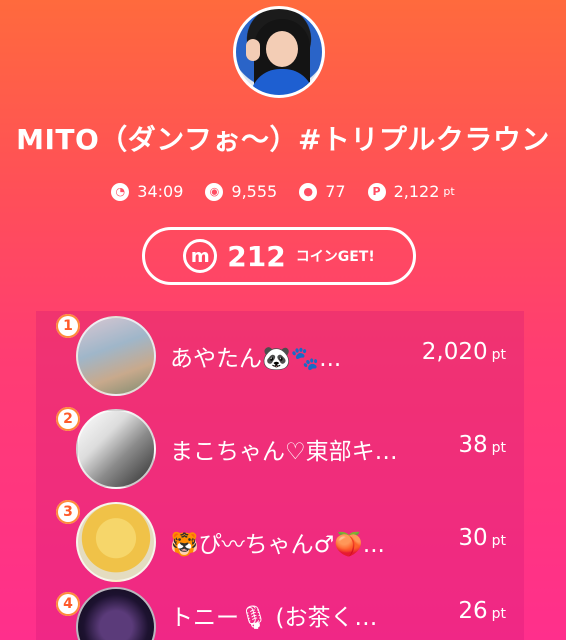  I want to click on ranking-row: 4 トニー🎙 (お茶くみ係) 🎙 26pt, so click(280, 611).